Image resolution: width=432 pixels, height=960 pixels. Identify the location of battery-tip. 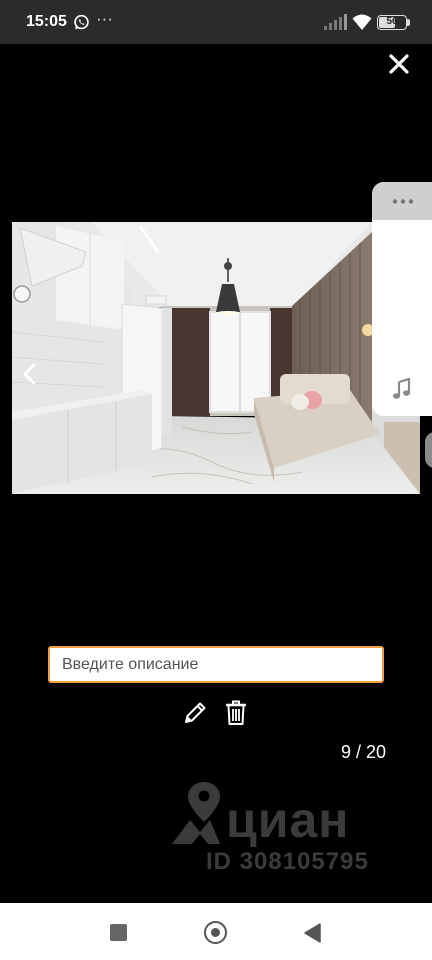
(408, 22).